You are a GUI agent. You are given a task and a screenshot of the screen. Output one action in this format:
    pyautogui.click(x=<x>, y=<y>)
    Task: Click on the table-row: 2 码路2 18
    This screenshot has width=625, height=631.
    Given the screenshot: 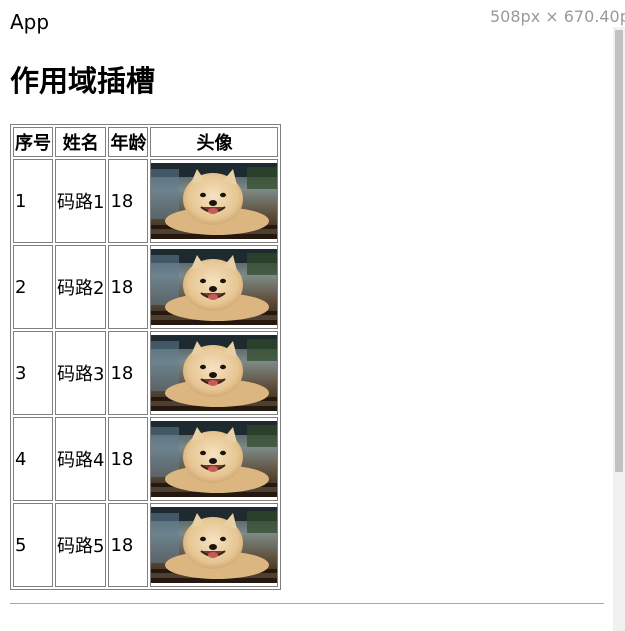 What is the action you would take?
    pyautogui.click(x=146, y=287)
    